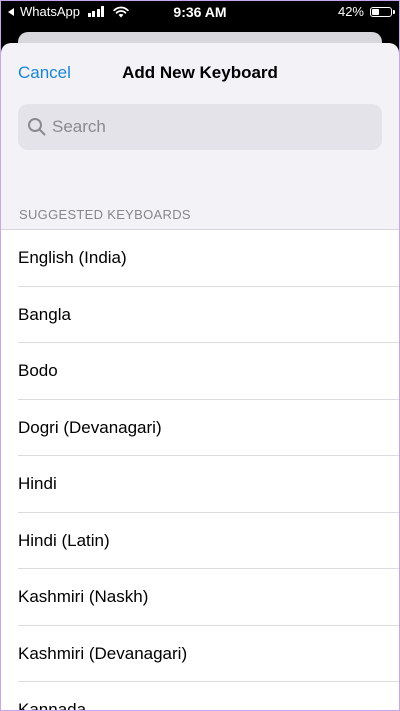  What do you see at coordinates (105, 214) in the screenshot?
I see `section-header: SUGGESTED KEYBOARDS` at bounding box center [105, 214].